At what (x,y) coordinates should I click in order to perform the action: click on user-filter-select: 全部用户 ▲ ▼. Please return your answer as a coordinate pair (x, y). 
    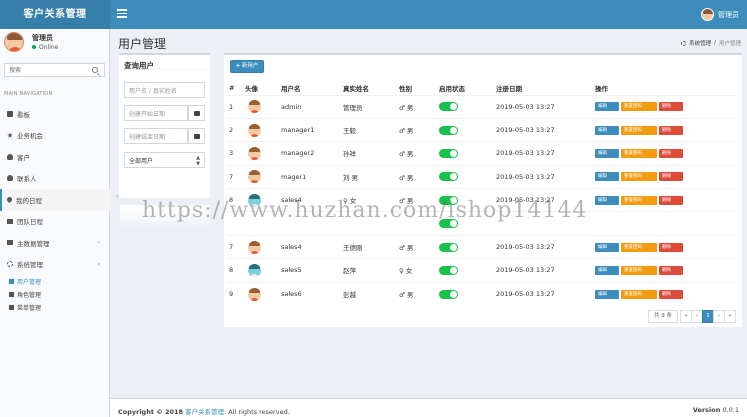
    Looking at the image, I should click on (164, 160).